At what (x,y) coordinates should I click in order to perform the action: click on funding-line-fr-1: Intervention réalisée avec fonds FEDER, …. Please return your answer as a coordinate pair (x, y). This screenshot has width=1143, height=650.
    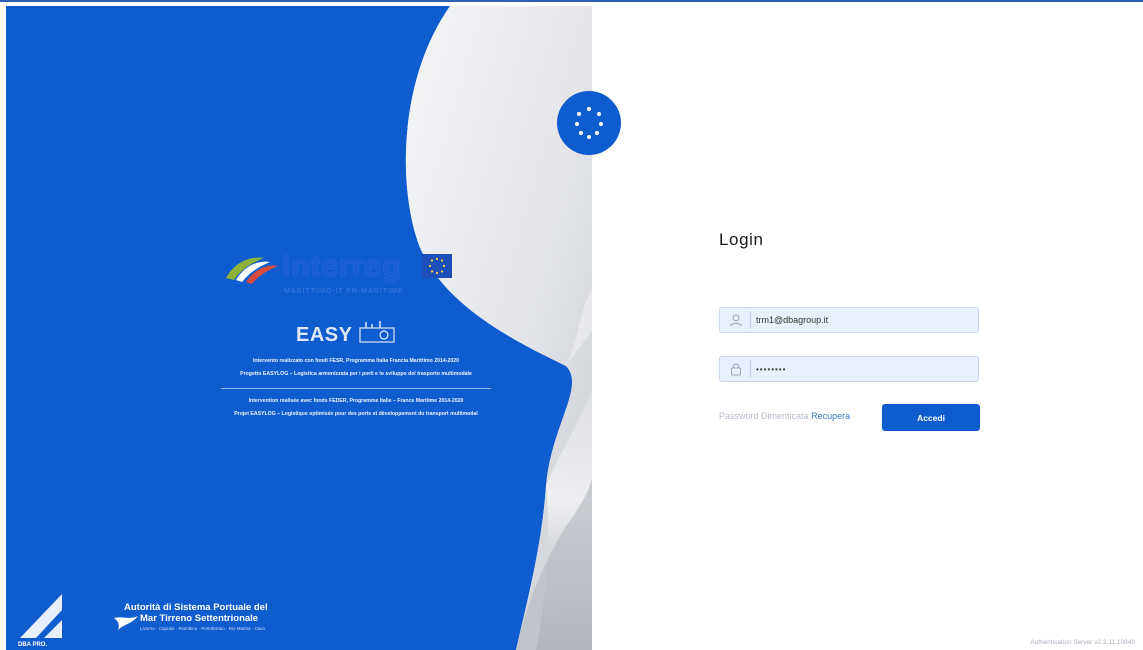
    Looking at the image, I should click on (356, 401).